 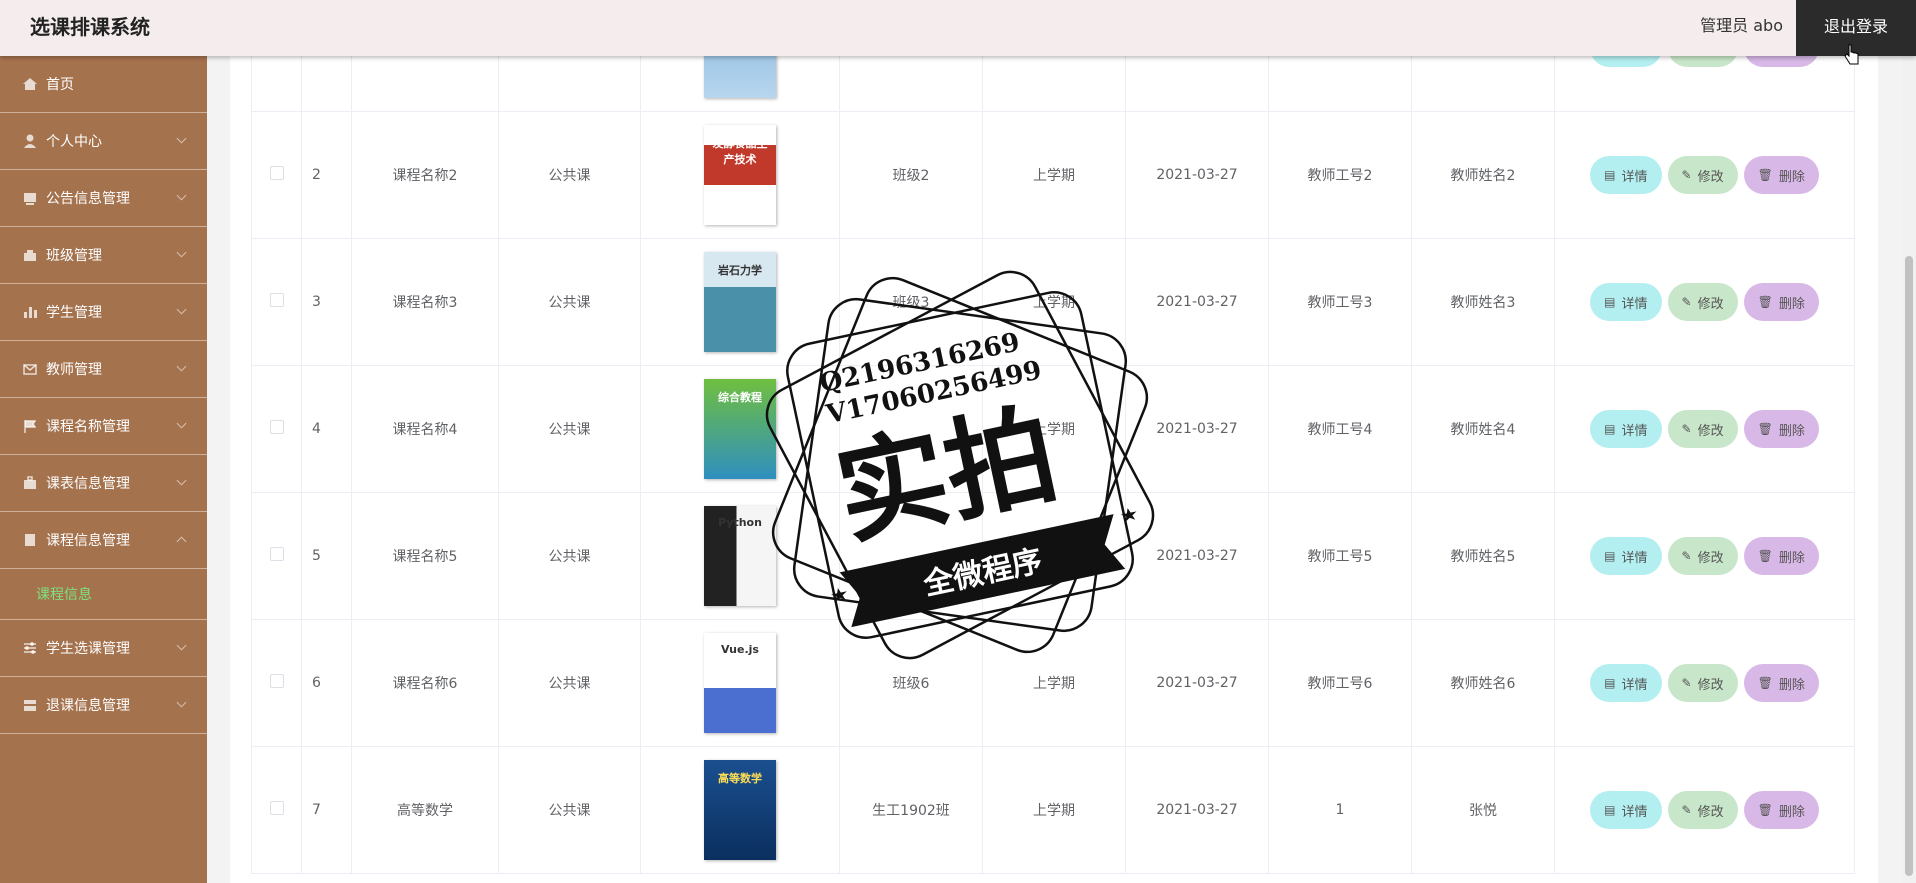 What do you see at coordinates (425, 429) in the screenshot?
I see `course-name-cell: 课程名称4` at bounding box center [425, 429].